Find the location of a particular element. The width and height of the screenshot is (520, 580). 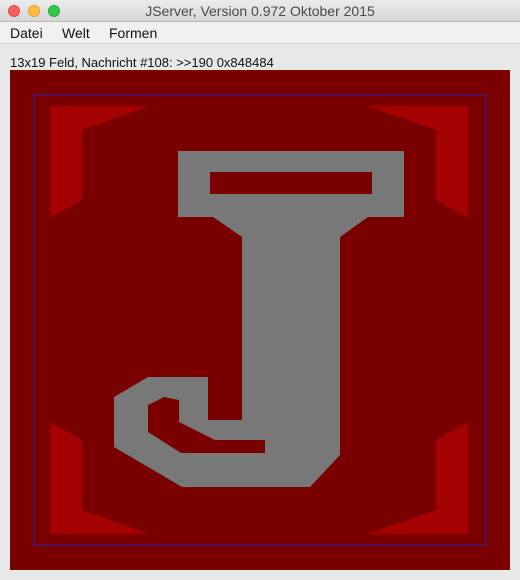

menu-datei: Datei is located at coordinates (26, 33).